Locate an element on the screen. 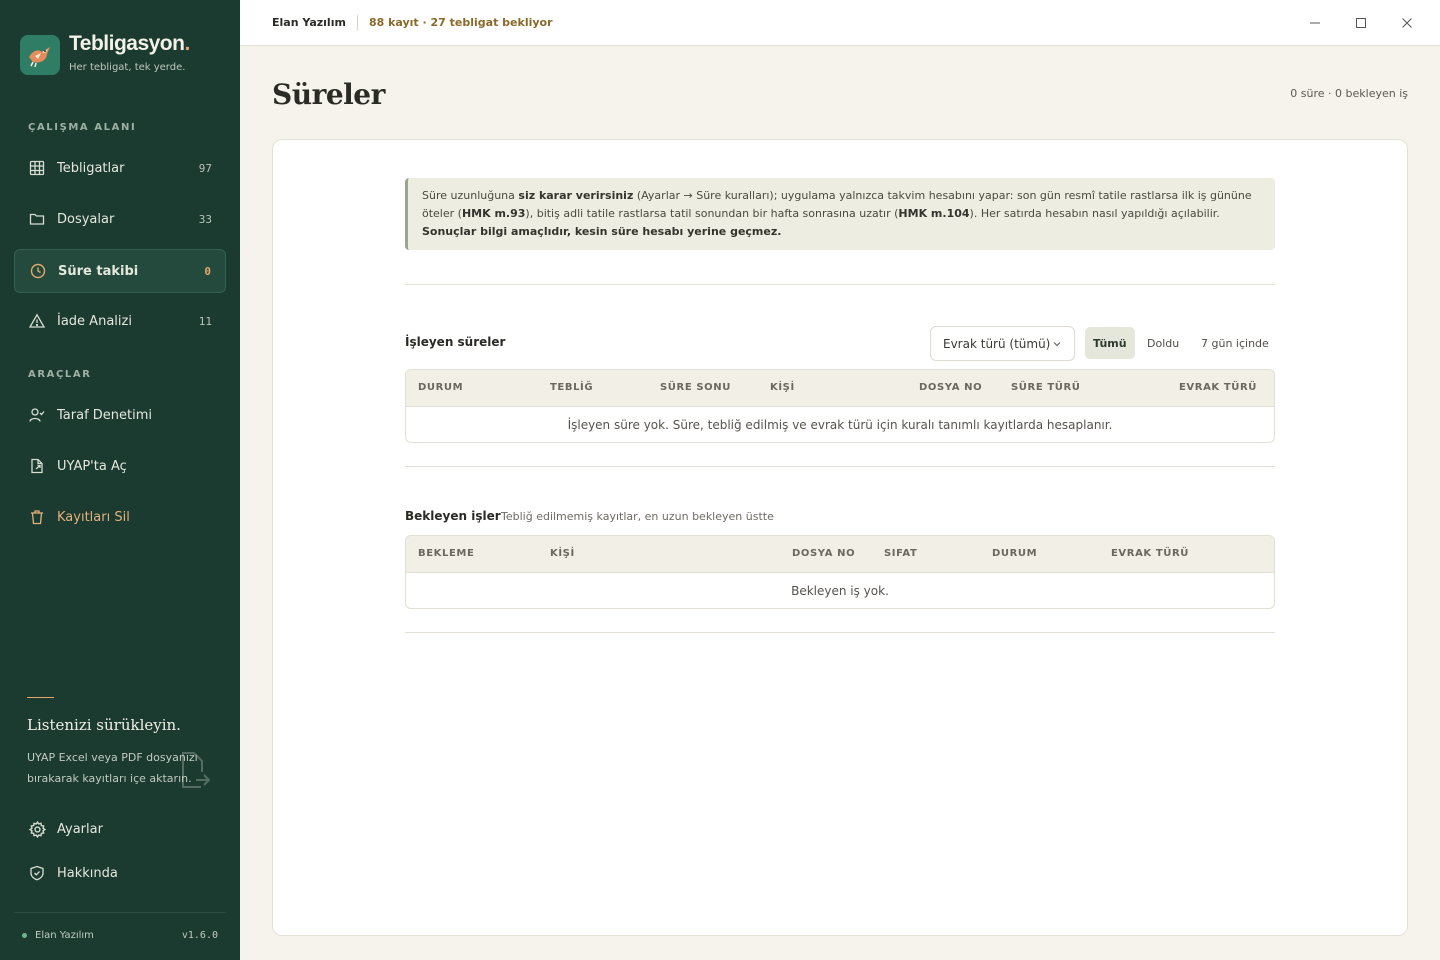 This screenshot has height=960, width=1440. sidebar-item-count: 0 is located at coordinates (207, 271).